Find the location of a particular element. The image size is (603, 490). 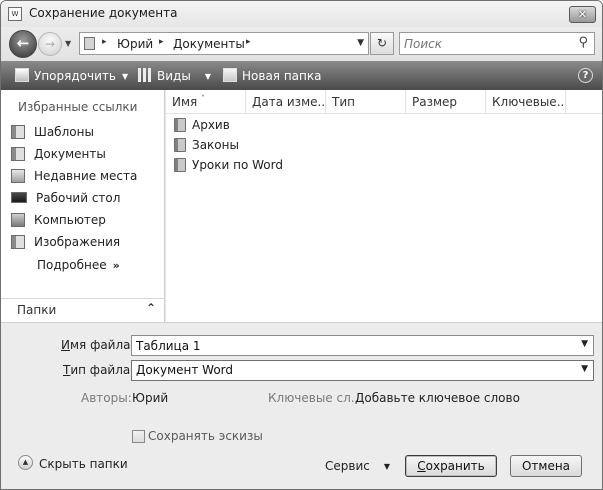

filetype-select: Документ Word ▼ is located at coordinates (362, 370).